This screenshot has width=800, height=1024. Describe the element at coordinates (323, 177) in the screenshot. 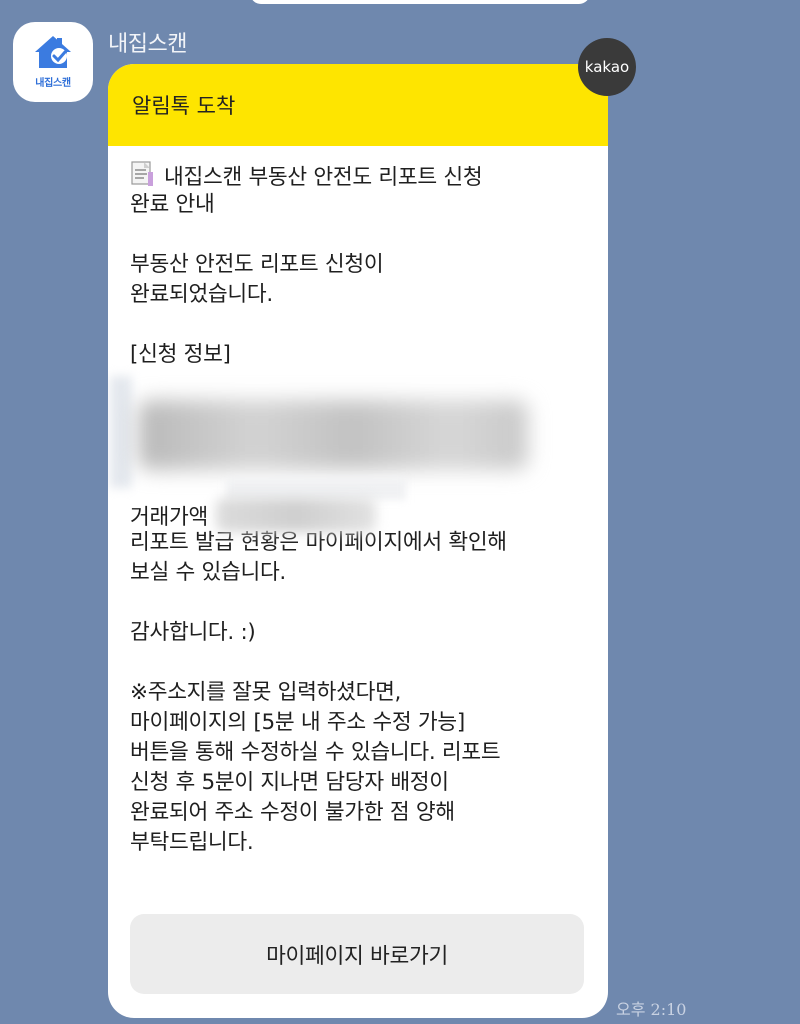

I see `message-line-text: 내집스캔 부동산 안전도 리포트 신청` at that location.